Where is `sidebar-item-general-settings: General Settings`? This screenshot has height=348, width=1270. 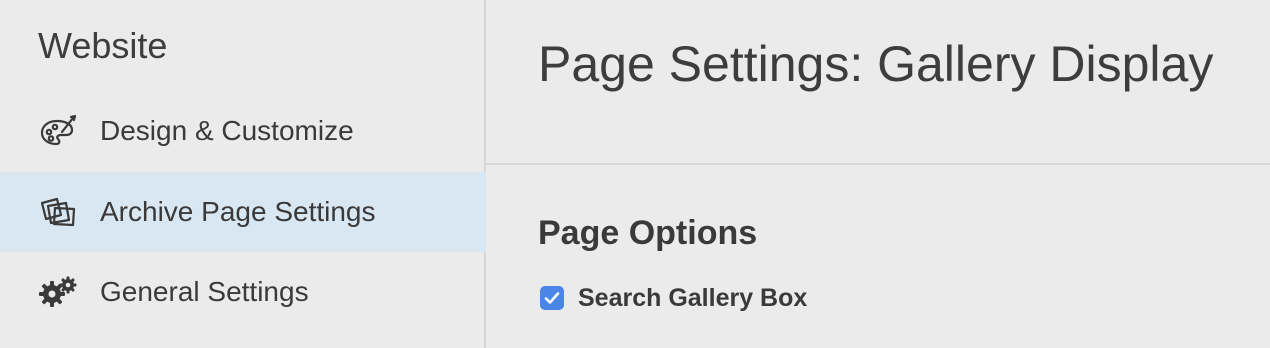 sidebar-item-general-settings: General Settings is located at coordinates (243, 292).